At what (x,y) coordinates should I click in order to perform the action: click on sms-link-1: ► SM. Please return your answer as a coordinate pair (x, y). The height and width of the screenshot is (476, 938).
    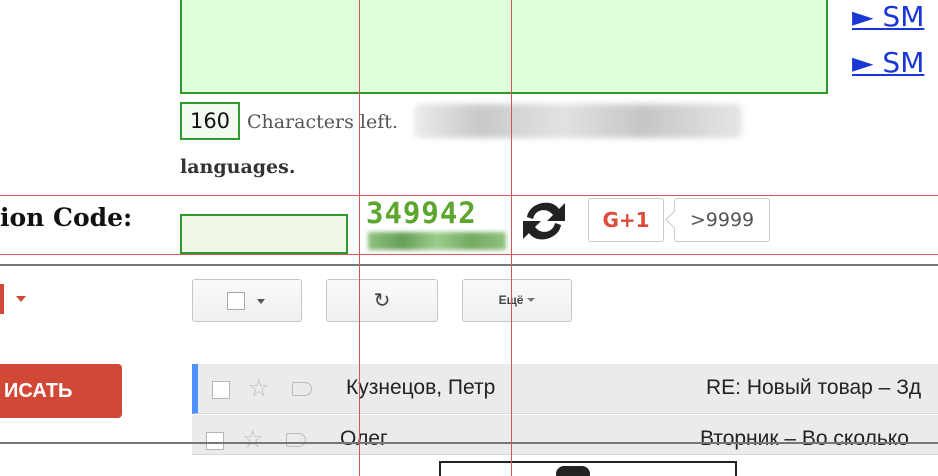
    Looking at the image, I should click on (888, 16).